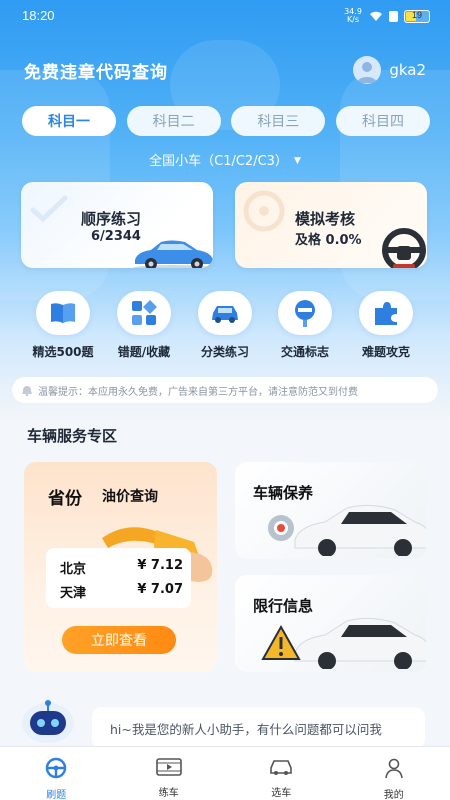  What do you see at coordinates (160, 589) in the screenshot?
I see `city-price: ¥ 7.07` at bounding box center [160, 589].